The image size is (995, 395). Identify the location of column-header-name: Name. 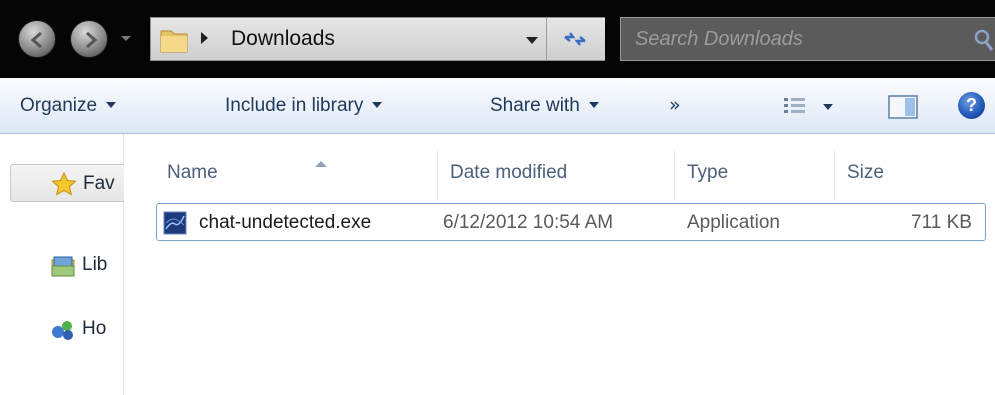
(296, 175).